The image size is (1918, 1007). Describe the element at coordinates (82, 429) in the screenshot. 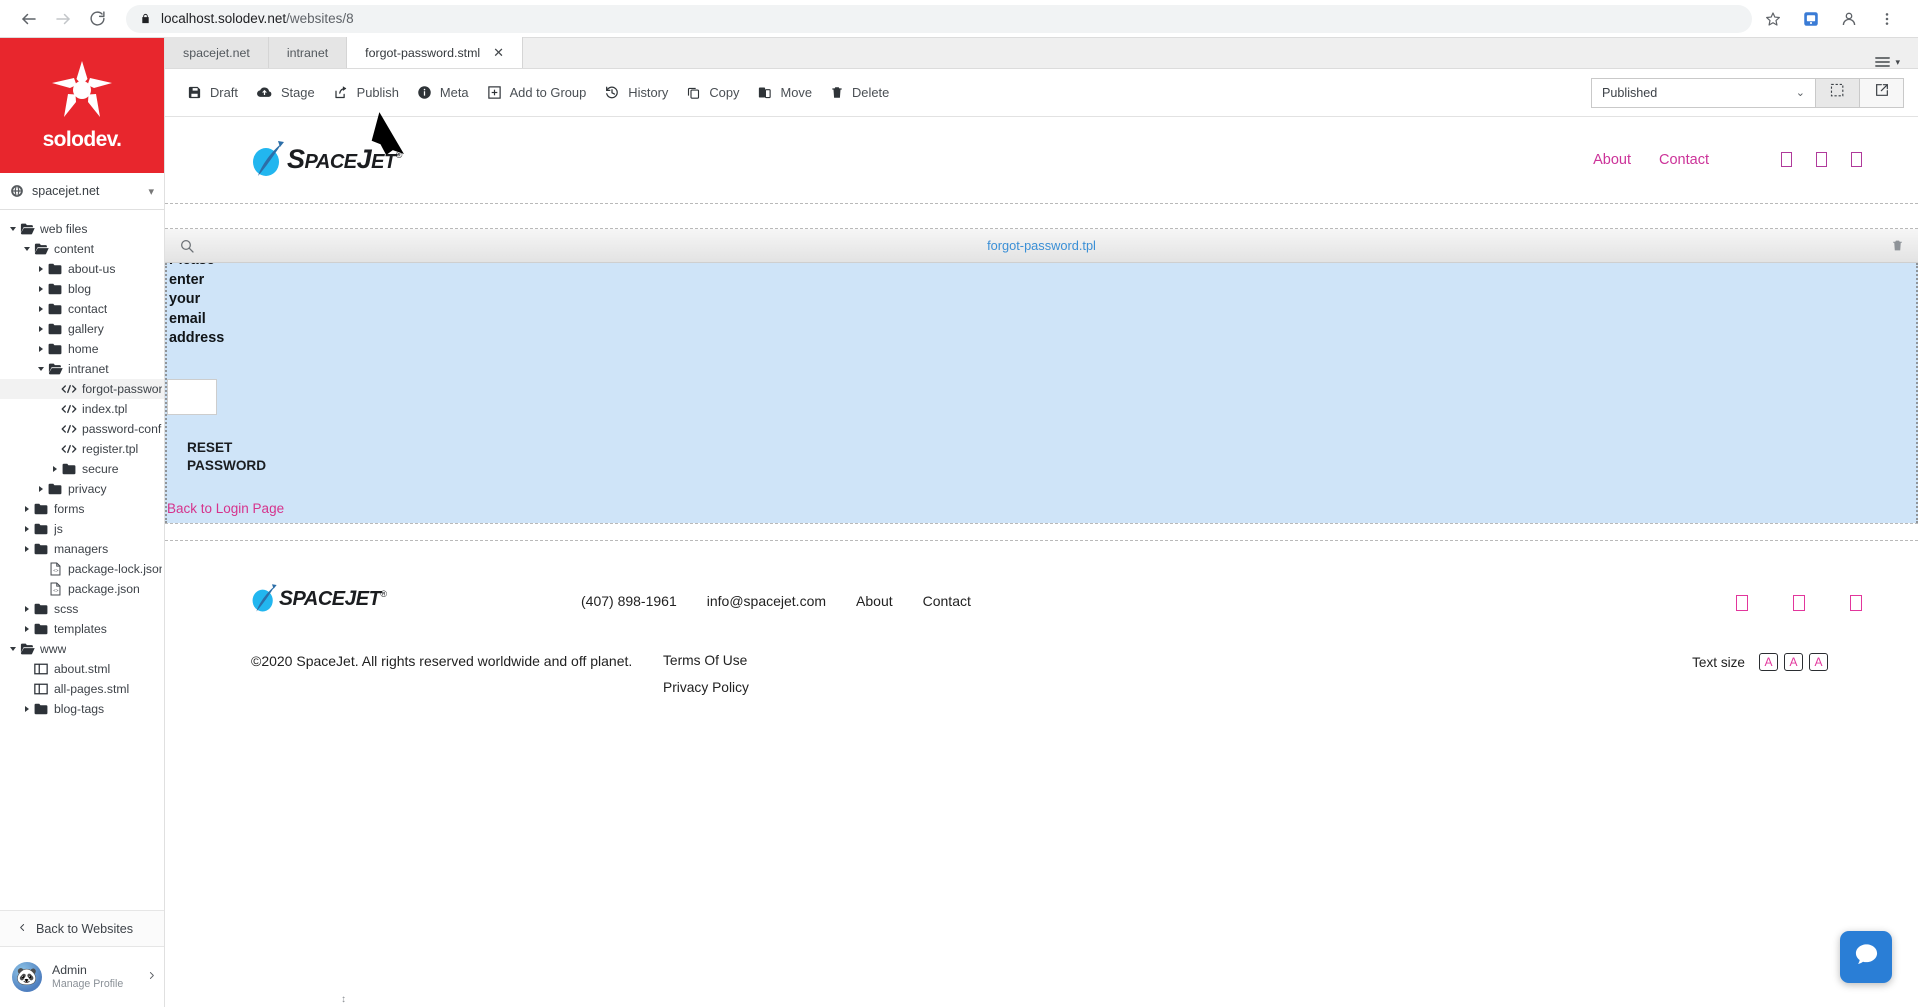

I see `tree-item-password-confirm-tpl: password-confirm.tpl` at that location.